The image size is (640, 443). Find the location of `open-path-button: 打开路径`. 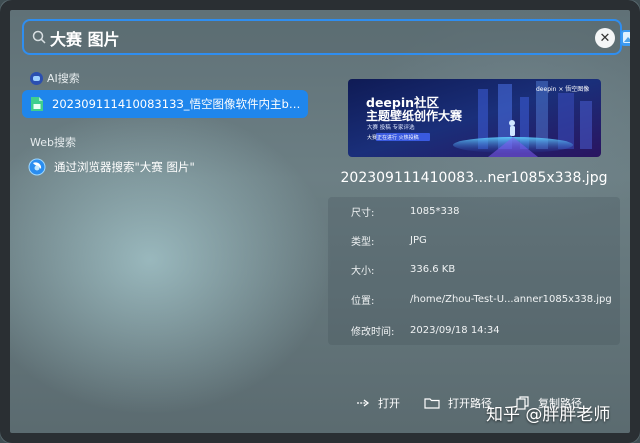

open-path-button: 打开路径 is located at coordinates (458, 403).